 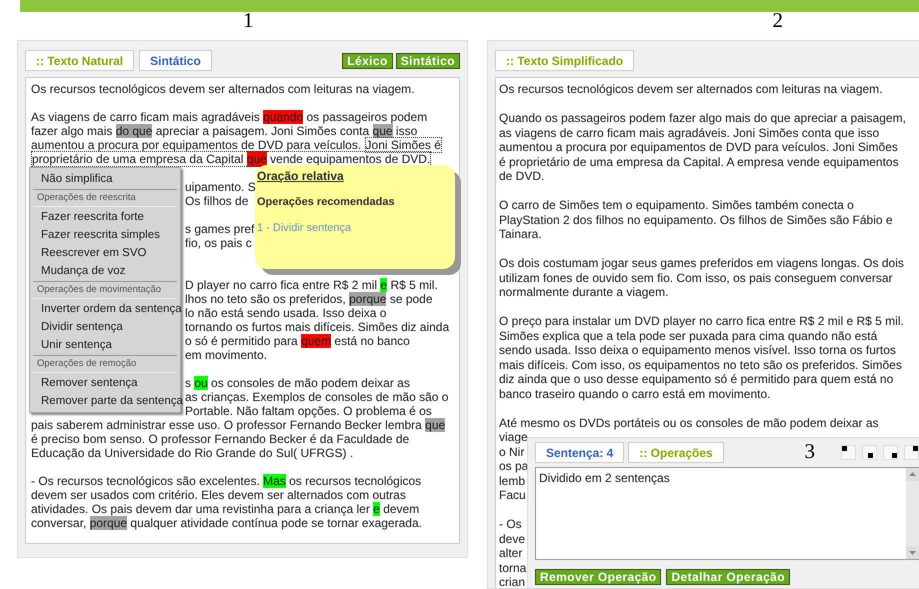 I want to click on text-line: pais saberem administrar esse uso. O professor Fernando Becker lembra que, so click(x=238, y=425).